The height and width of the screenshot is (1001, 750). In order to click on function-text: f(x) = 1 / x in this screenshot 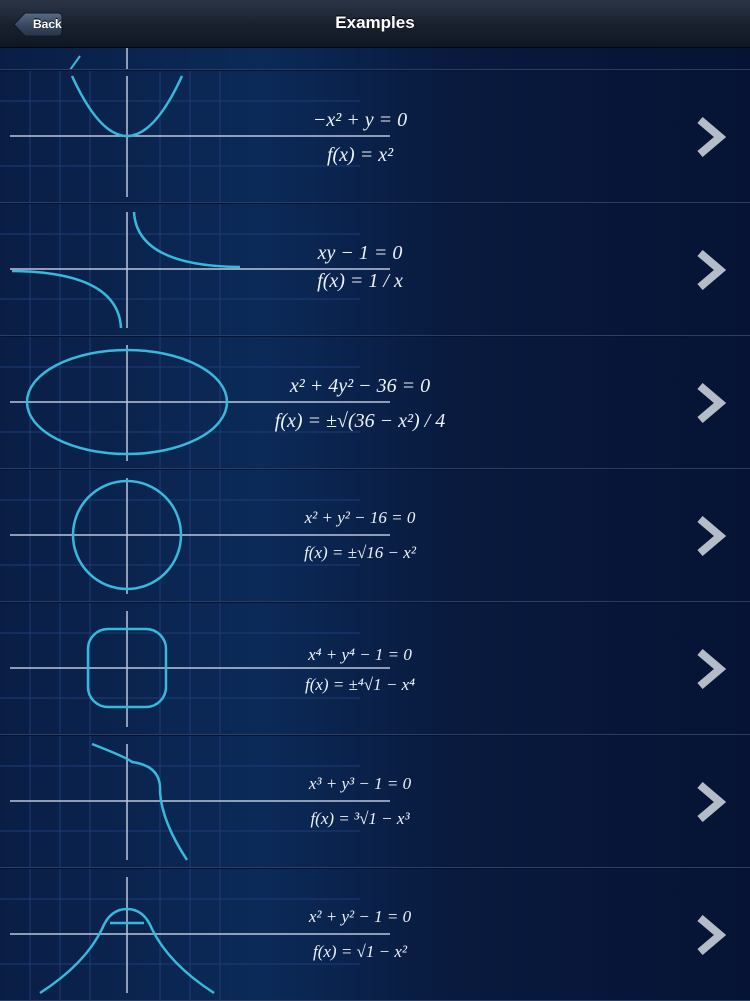, I will do `click(360, 281)`.